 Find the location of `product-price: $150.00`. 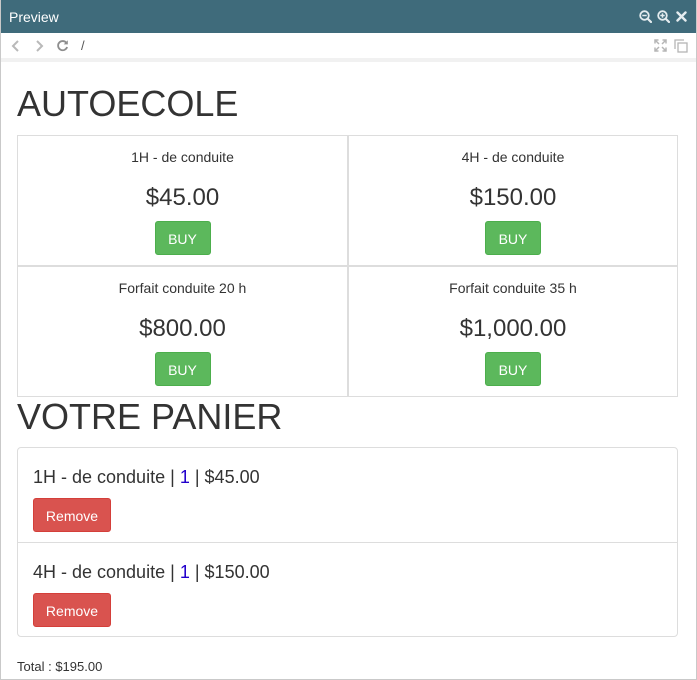

product-price: $150.00 is located at coordinates (513, 197).